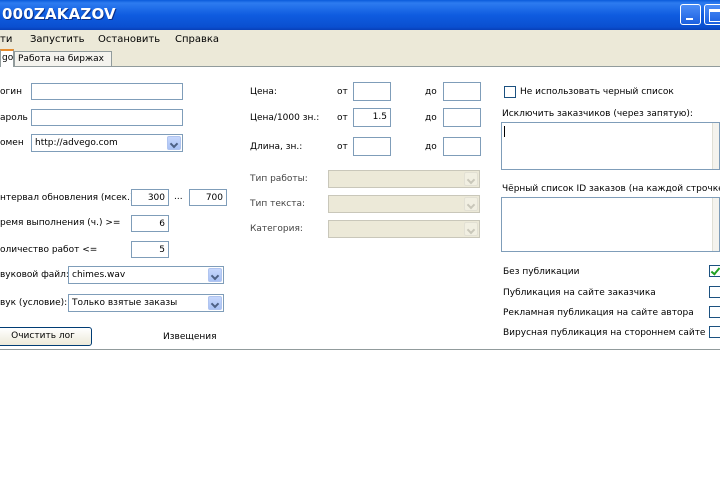  I want to click on menu-item-help: Справка, so click(197, 39).